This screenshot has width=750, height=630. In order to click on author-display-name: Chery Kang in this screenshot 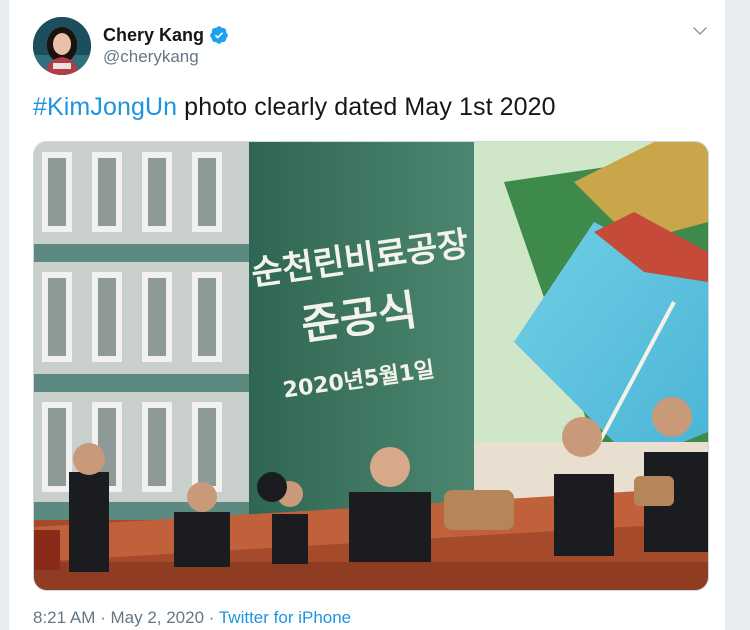, I will do `click(153, 35)`.